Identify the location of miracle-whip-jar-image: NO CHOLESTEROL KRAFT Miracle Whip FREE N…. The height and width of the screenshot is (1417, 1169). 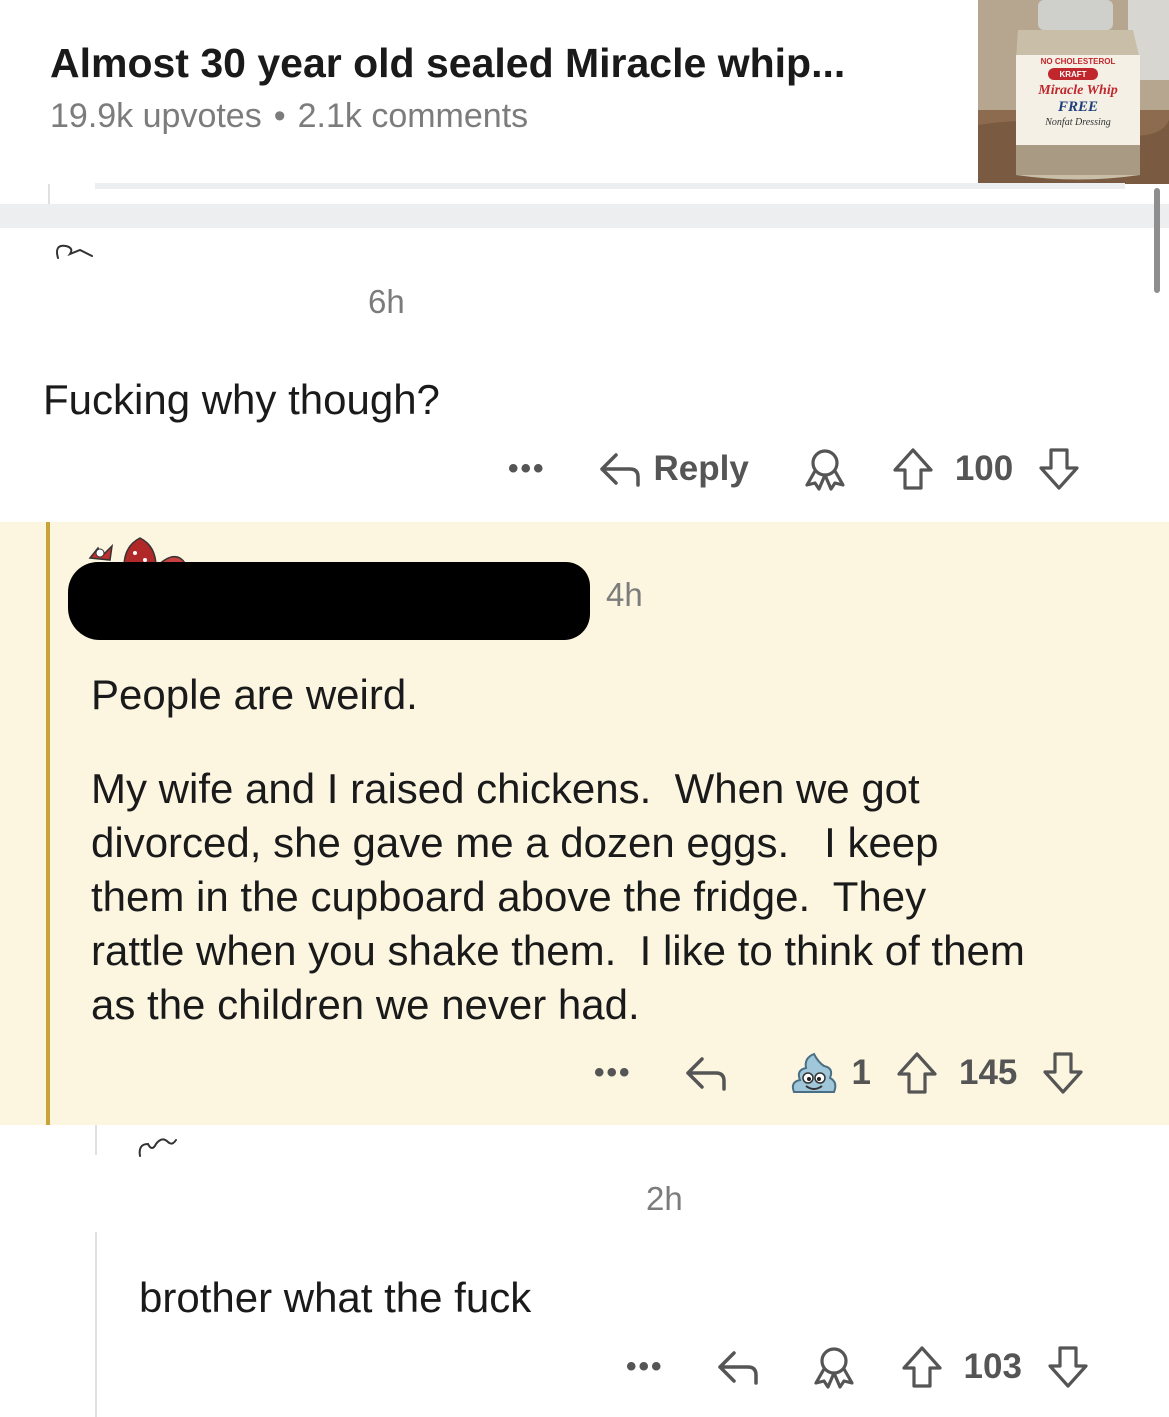
(1073, 92).